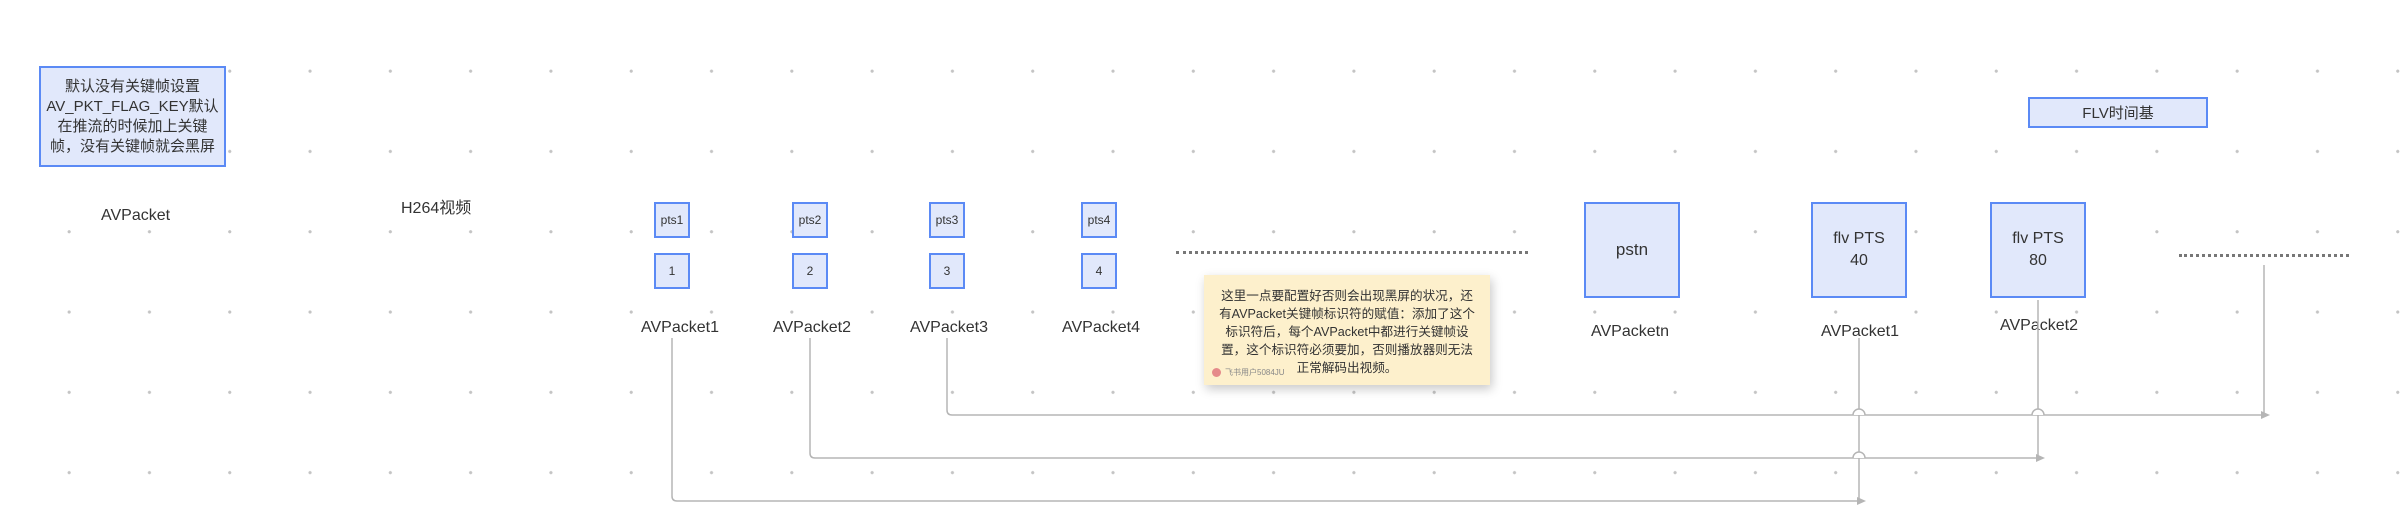 The height and width of the screenshot is (513, 2406). What do you see at coordinates (2040, 458) in the screenshot?
I see `arrowhead-flv2` at bounding box center [2040, 458].